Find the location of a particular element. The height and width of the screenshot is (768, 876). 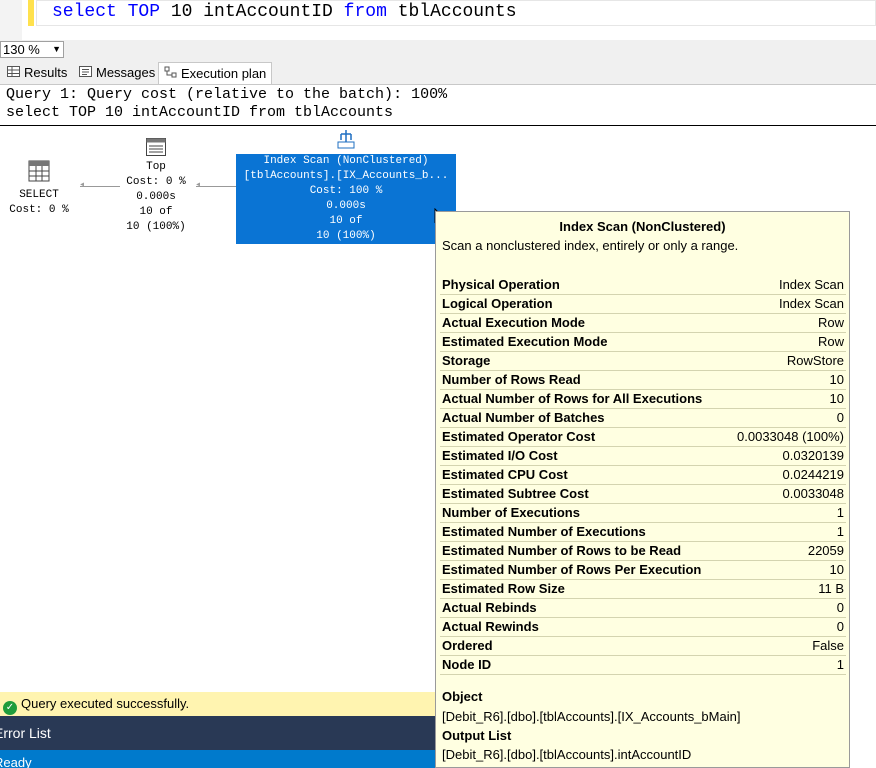

tooltip-row-value: 11 B is located at coordinates (785, 589).